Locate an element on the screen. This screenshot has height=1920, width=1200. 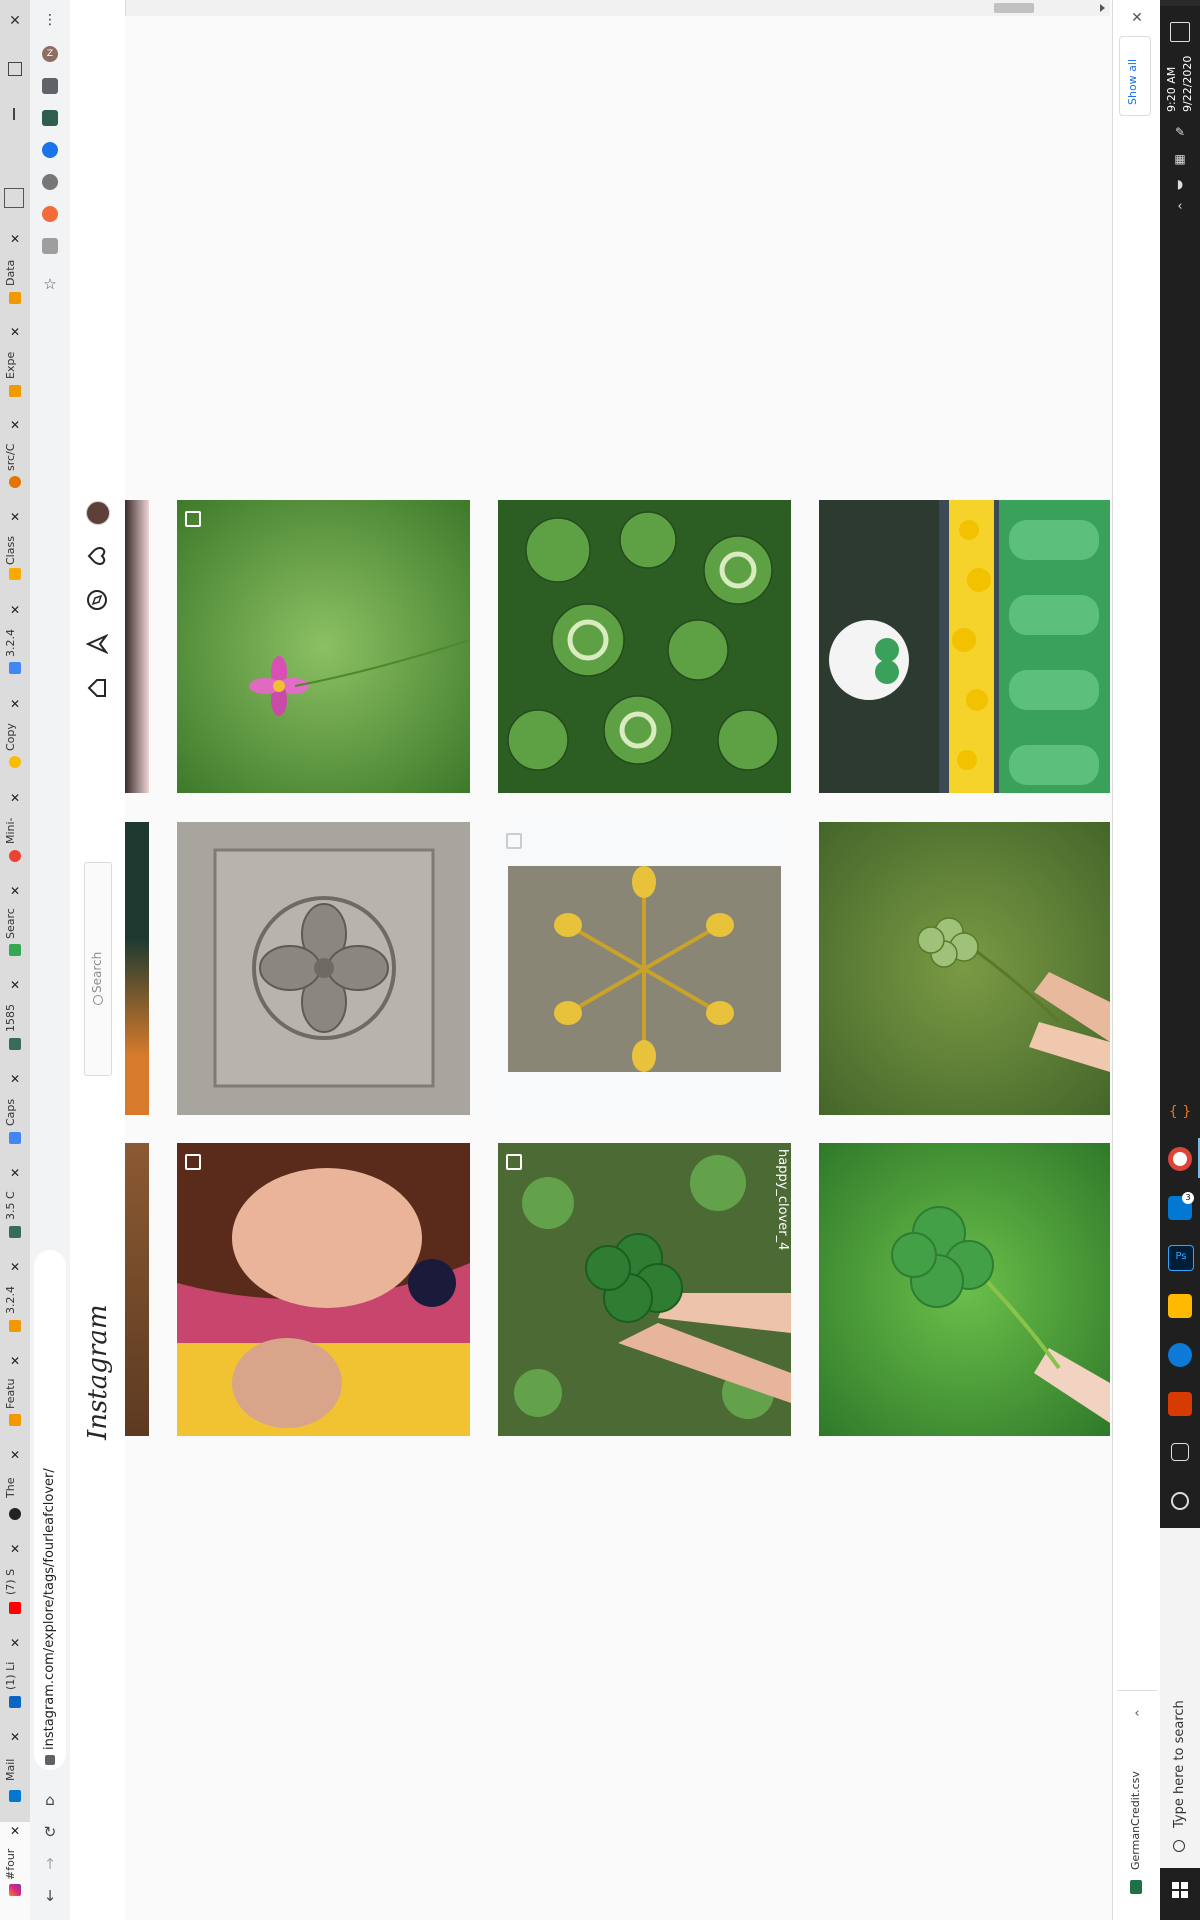
tab-label: (7) S is located at coordinates (15, 1582).